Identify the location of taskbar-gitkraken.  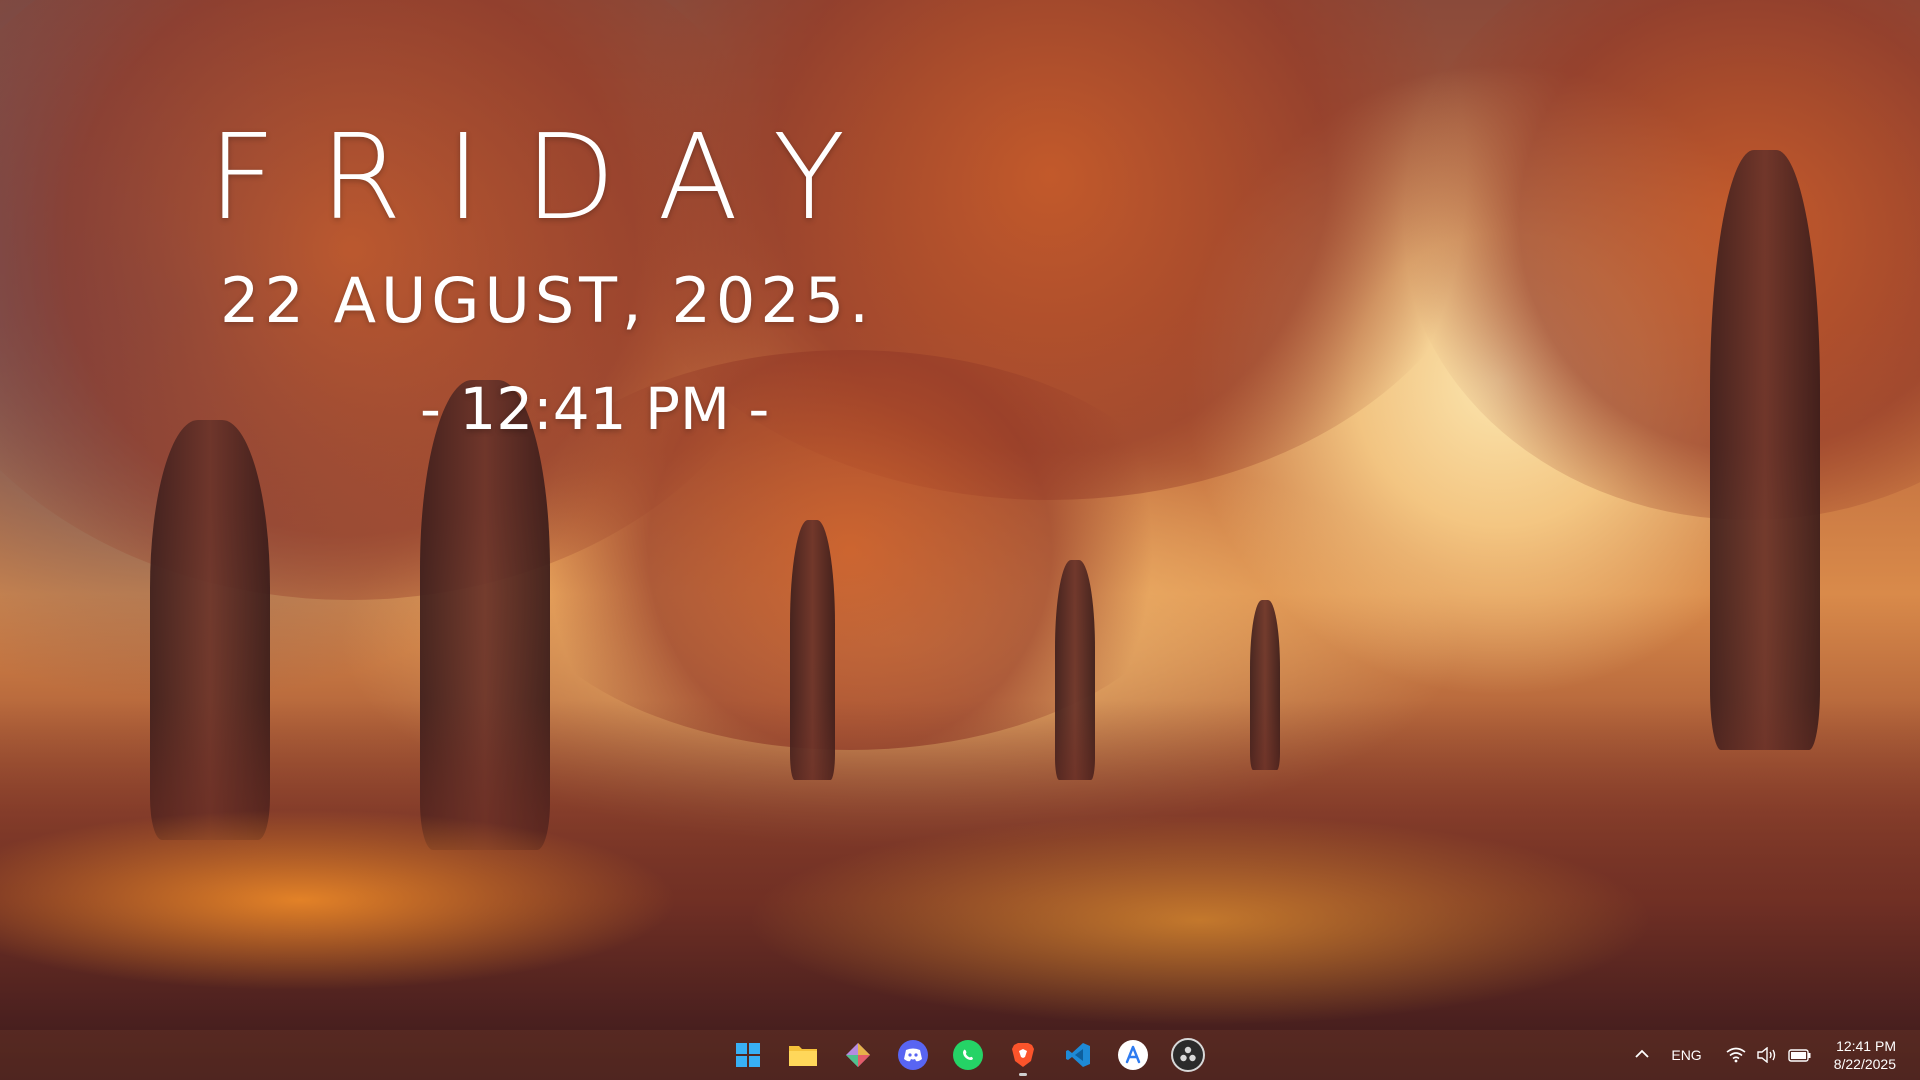
(857, 1055).